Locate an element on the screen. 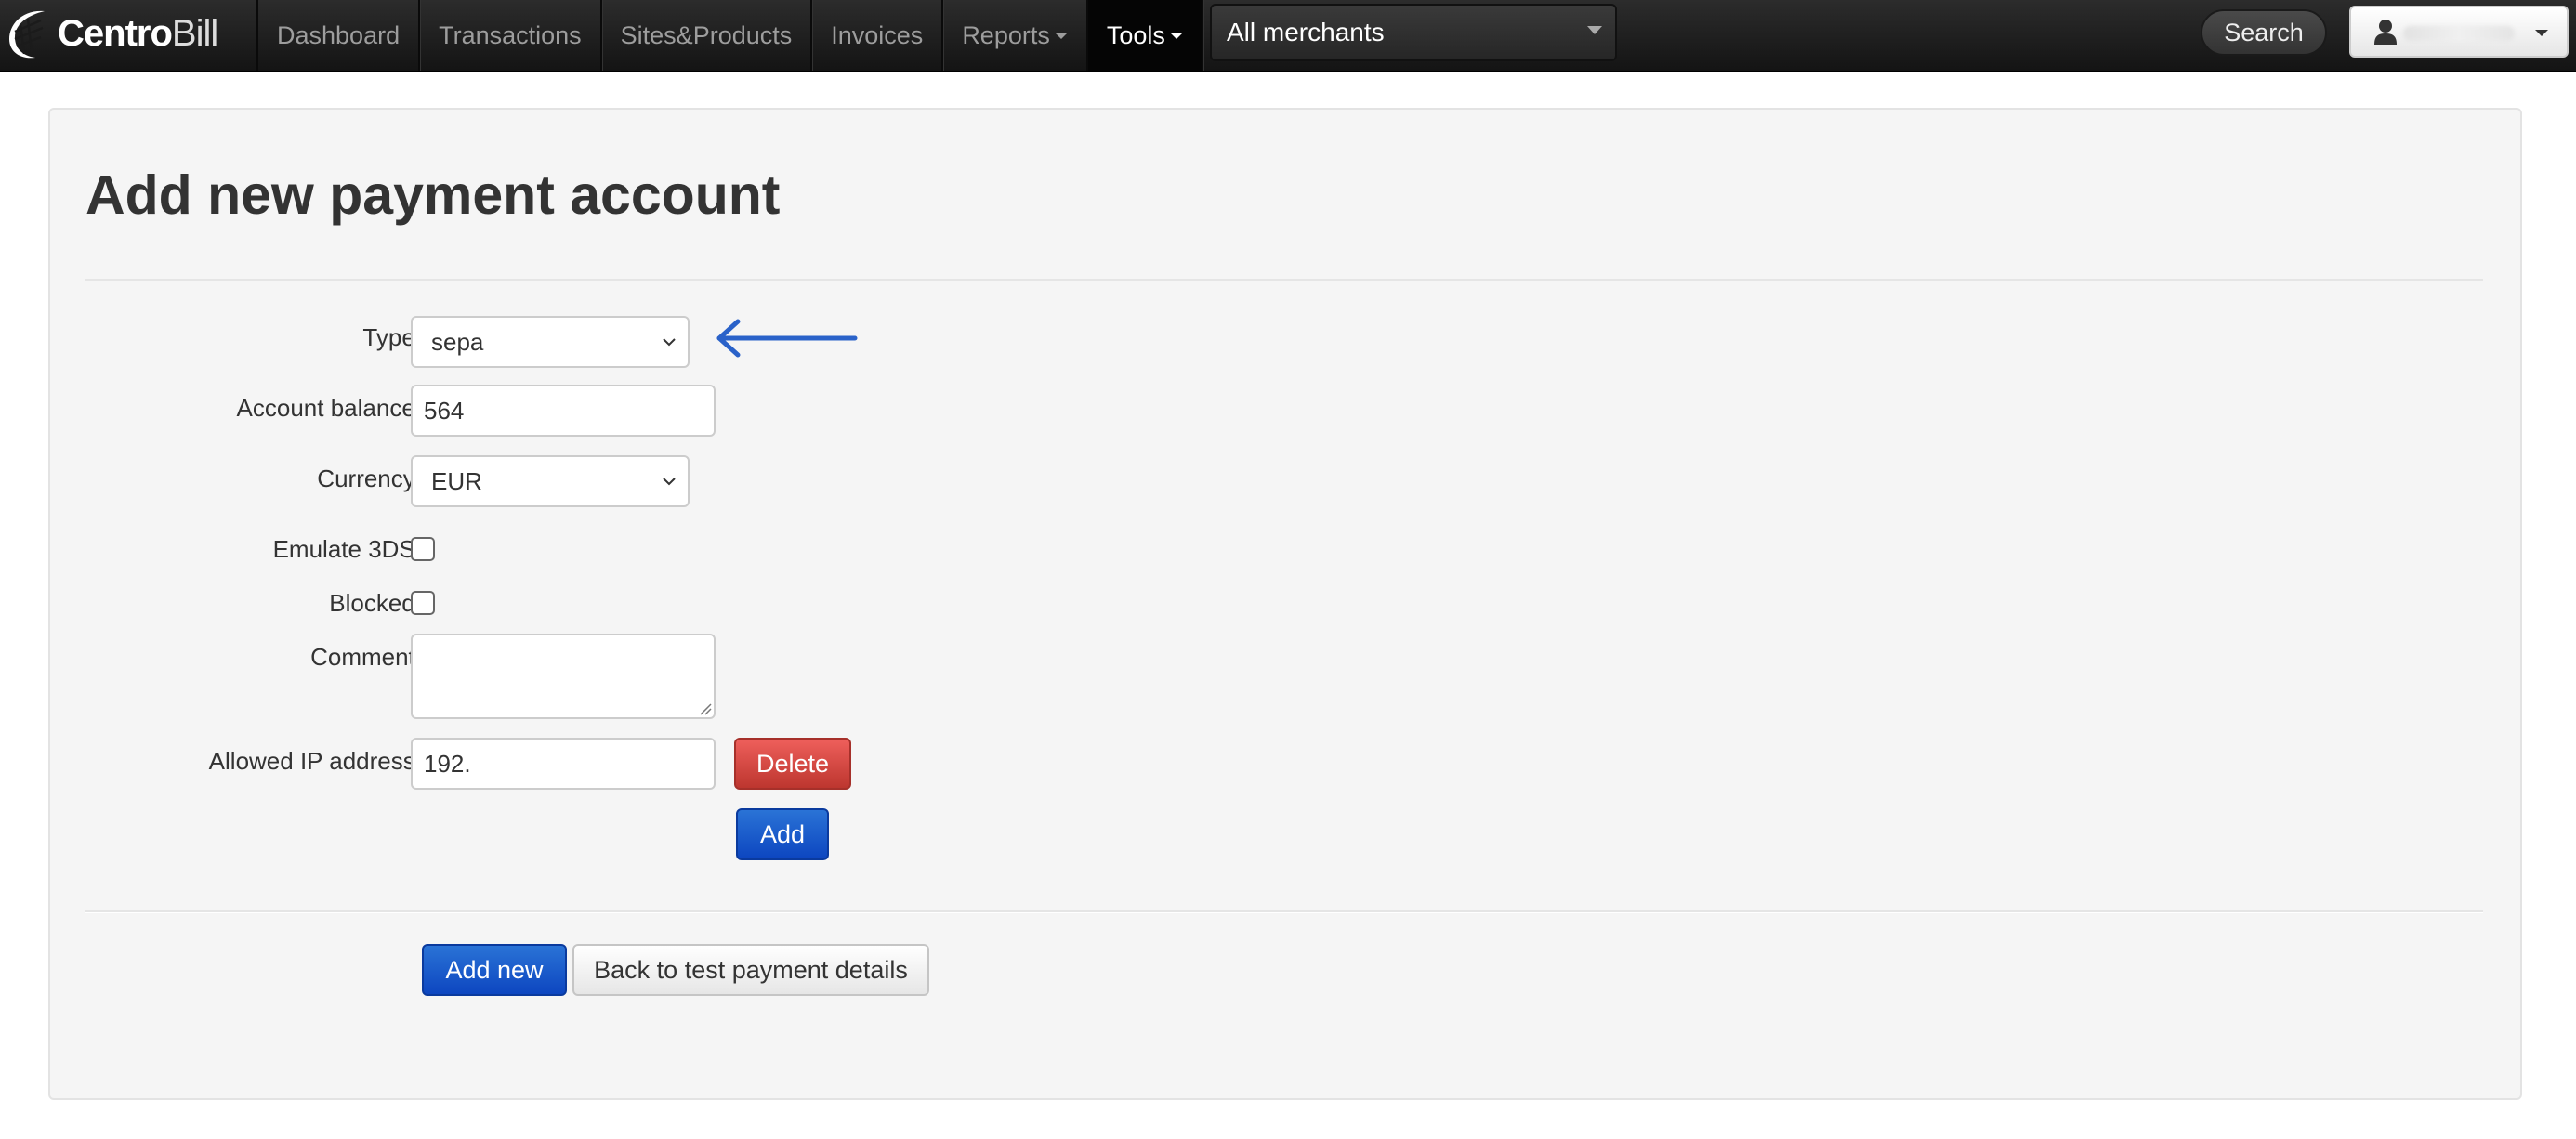  page-title: Add new payment account is located at coordinates (433, 195).